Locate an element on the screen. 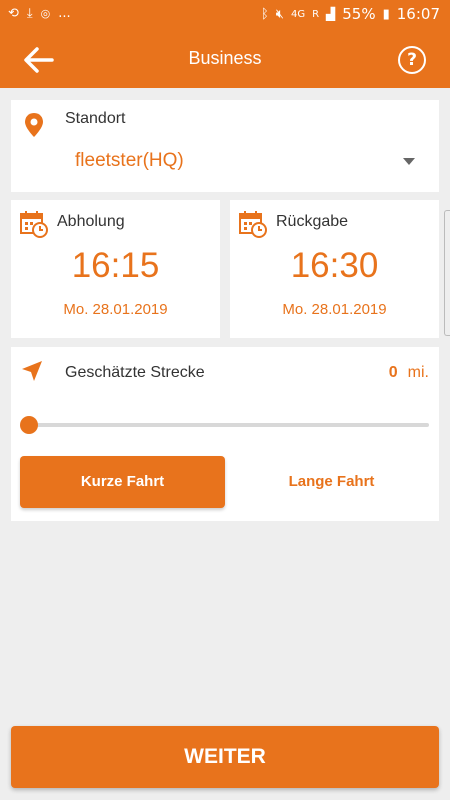 The width and height of the screenshot is (450, 800). return-date: Mo. 28.01.2019 is located at coordinates (334, 309).